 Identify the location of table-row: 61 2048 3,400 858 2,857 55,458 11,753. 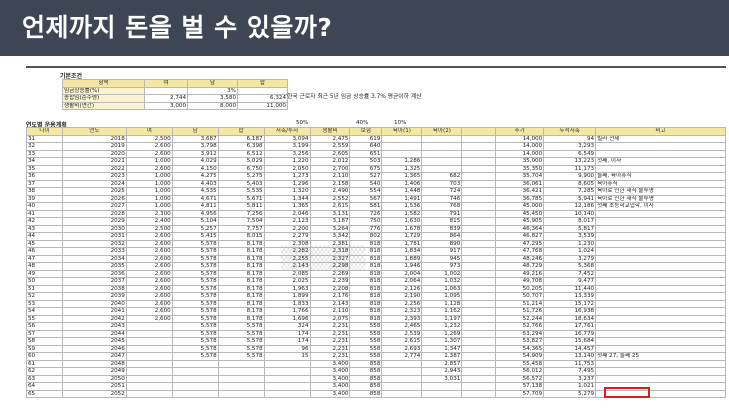
(376, 363).